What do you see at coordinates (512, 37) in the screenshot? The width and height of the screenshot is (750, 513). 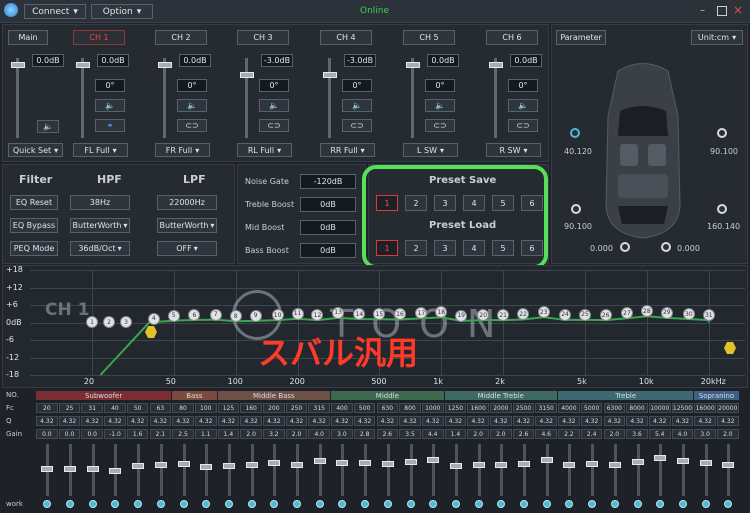 I see `channel-tab-ch6: CH 6` at bounding box center [512, 37].